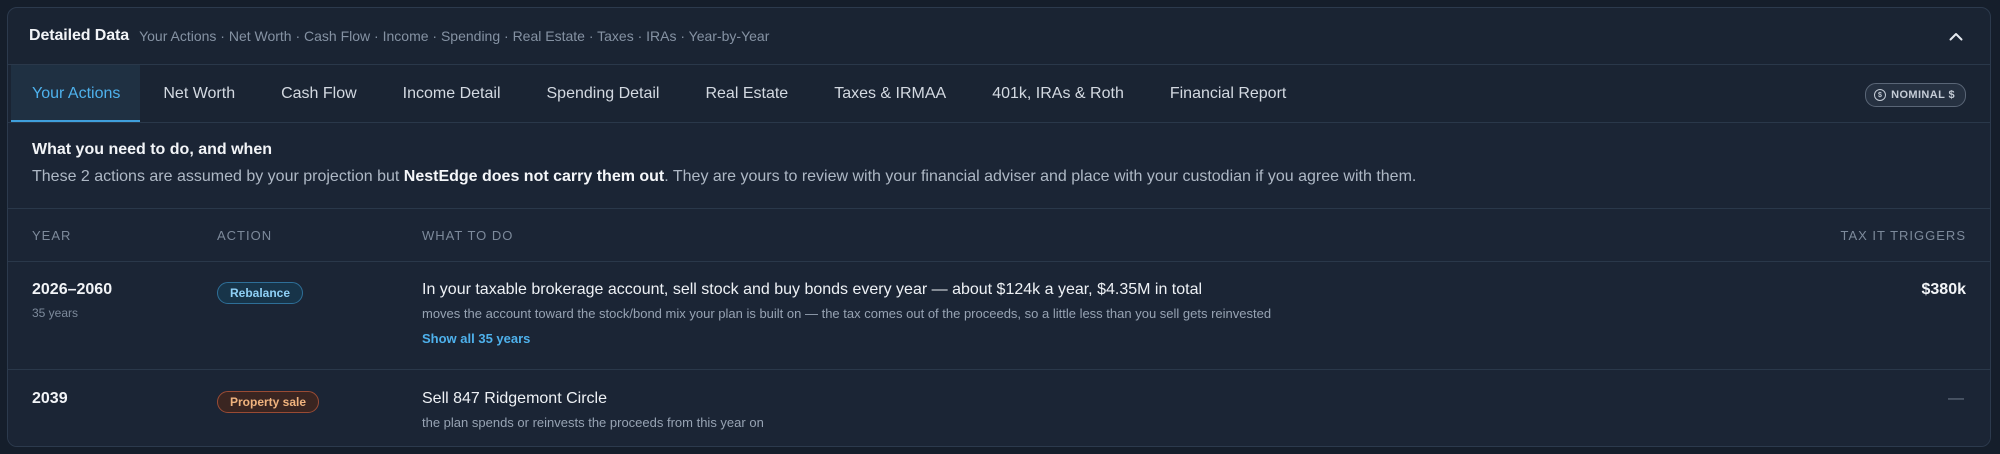 This screenshot has width=2000, height=454. Describe the element at coordinates (1058, 93) in the screenshot. I see `tab-401k-iras-roth: 401k, IRAs & Roth` at that location.